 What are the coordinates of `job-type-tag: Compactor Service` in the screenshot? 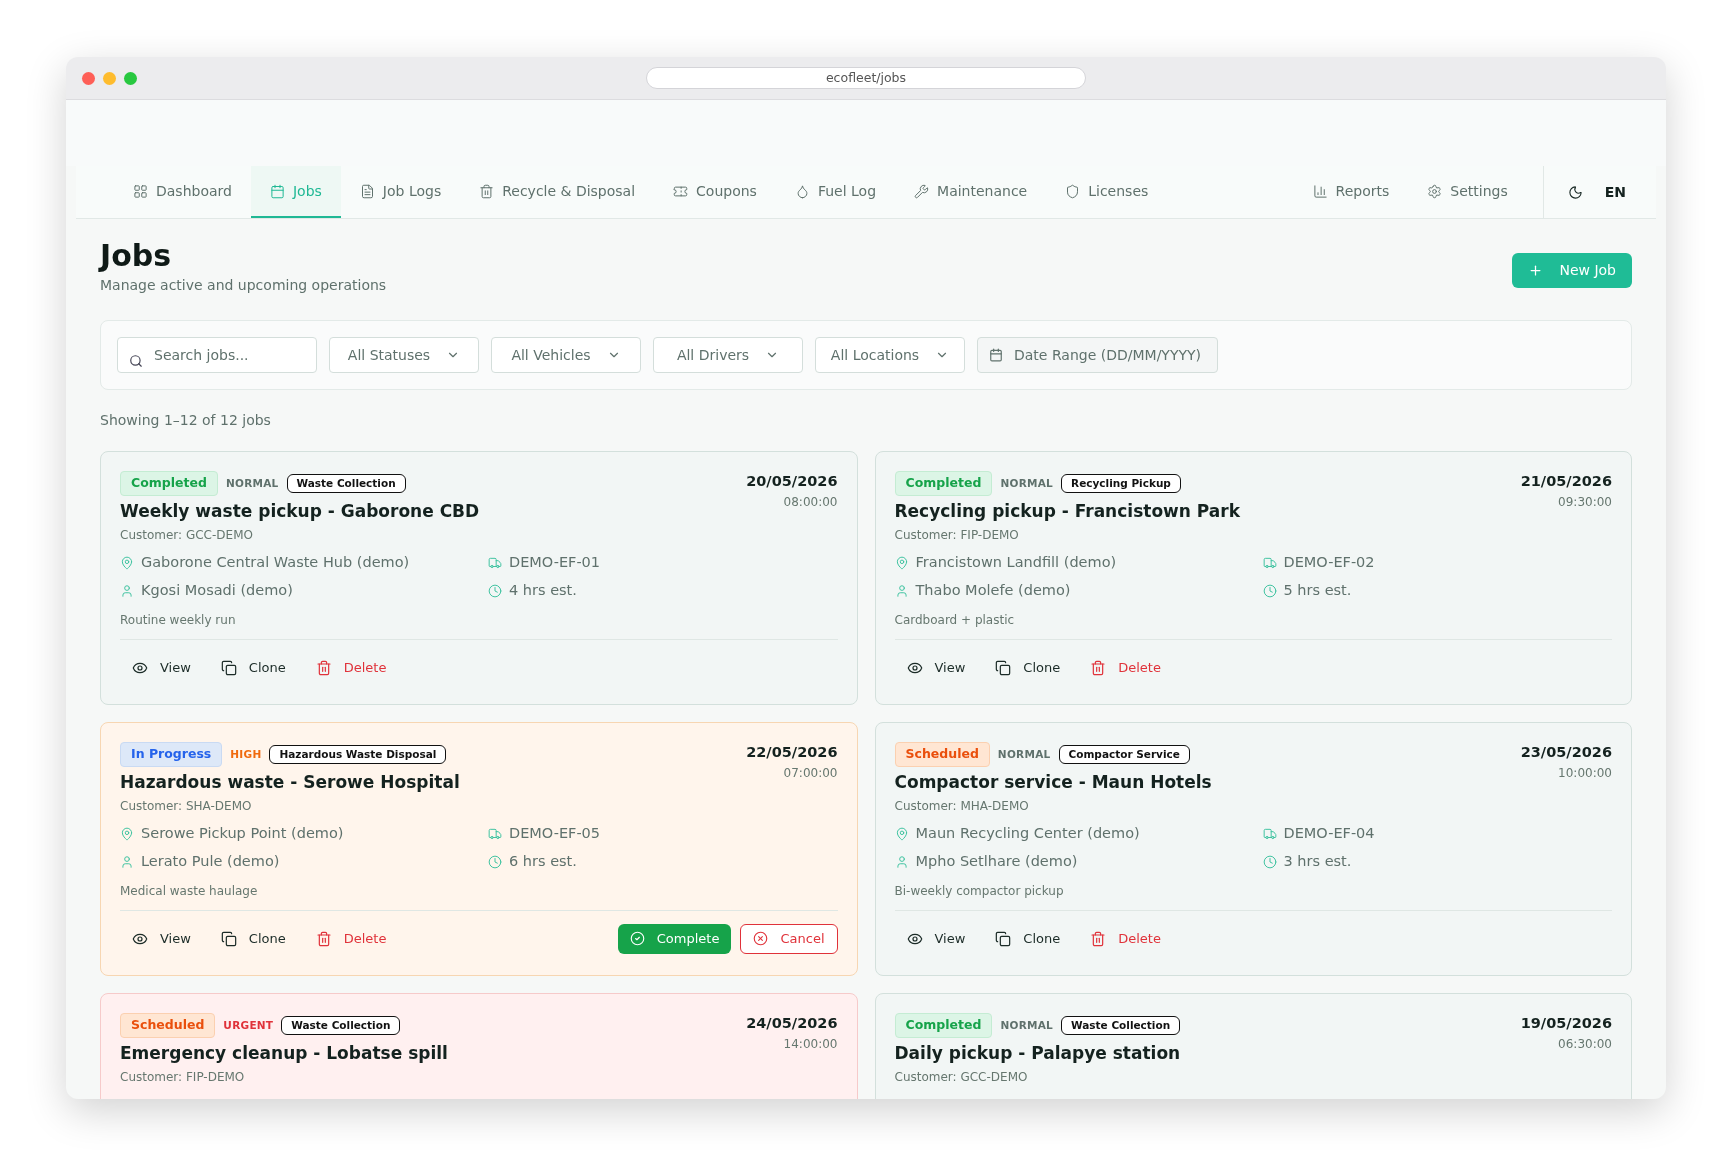 It's located at (1124, 754).